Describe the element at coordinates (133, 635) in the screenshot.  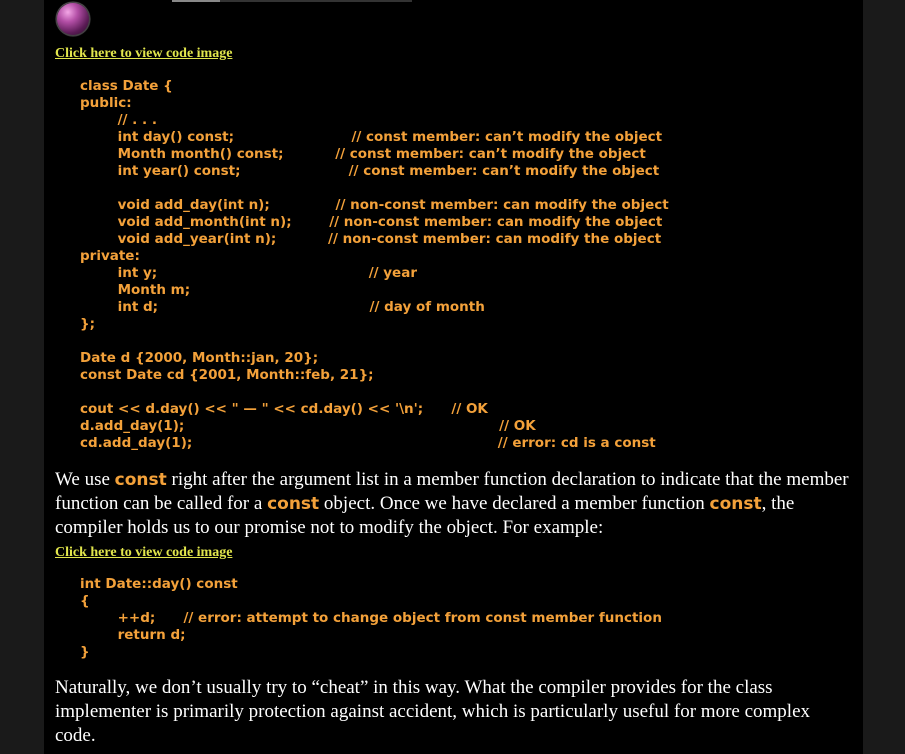
I see `code-line: return d;` at that location.